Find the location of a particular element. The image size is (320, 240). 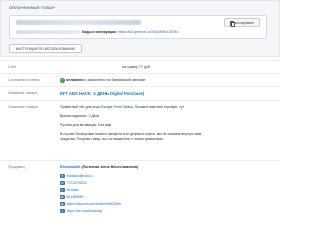

instructions-link: https://tk3.getmes.ru/ONUMMIN-DERU is located at coordinates (148, 32).